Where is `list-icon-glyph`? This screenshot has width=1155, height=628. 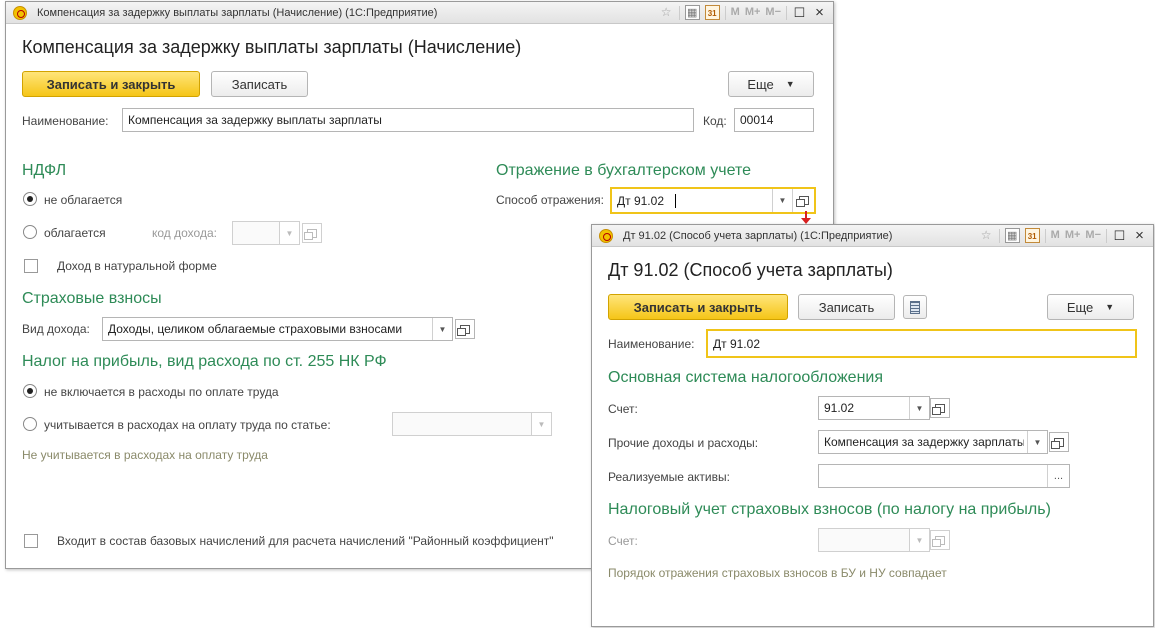
list-icon-glyph is located at coordinates (915, 307).